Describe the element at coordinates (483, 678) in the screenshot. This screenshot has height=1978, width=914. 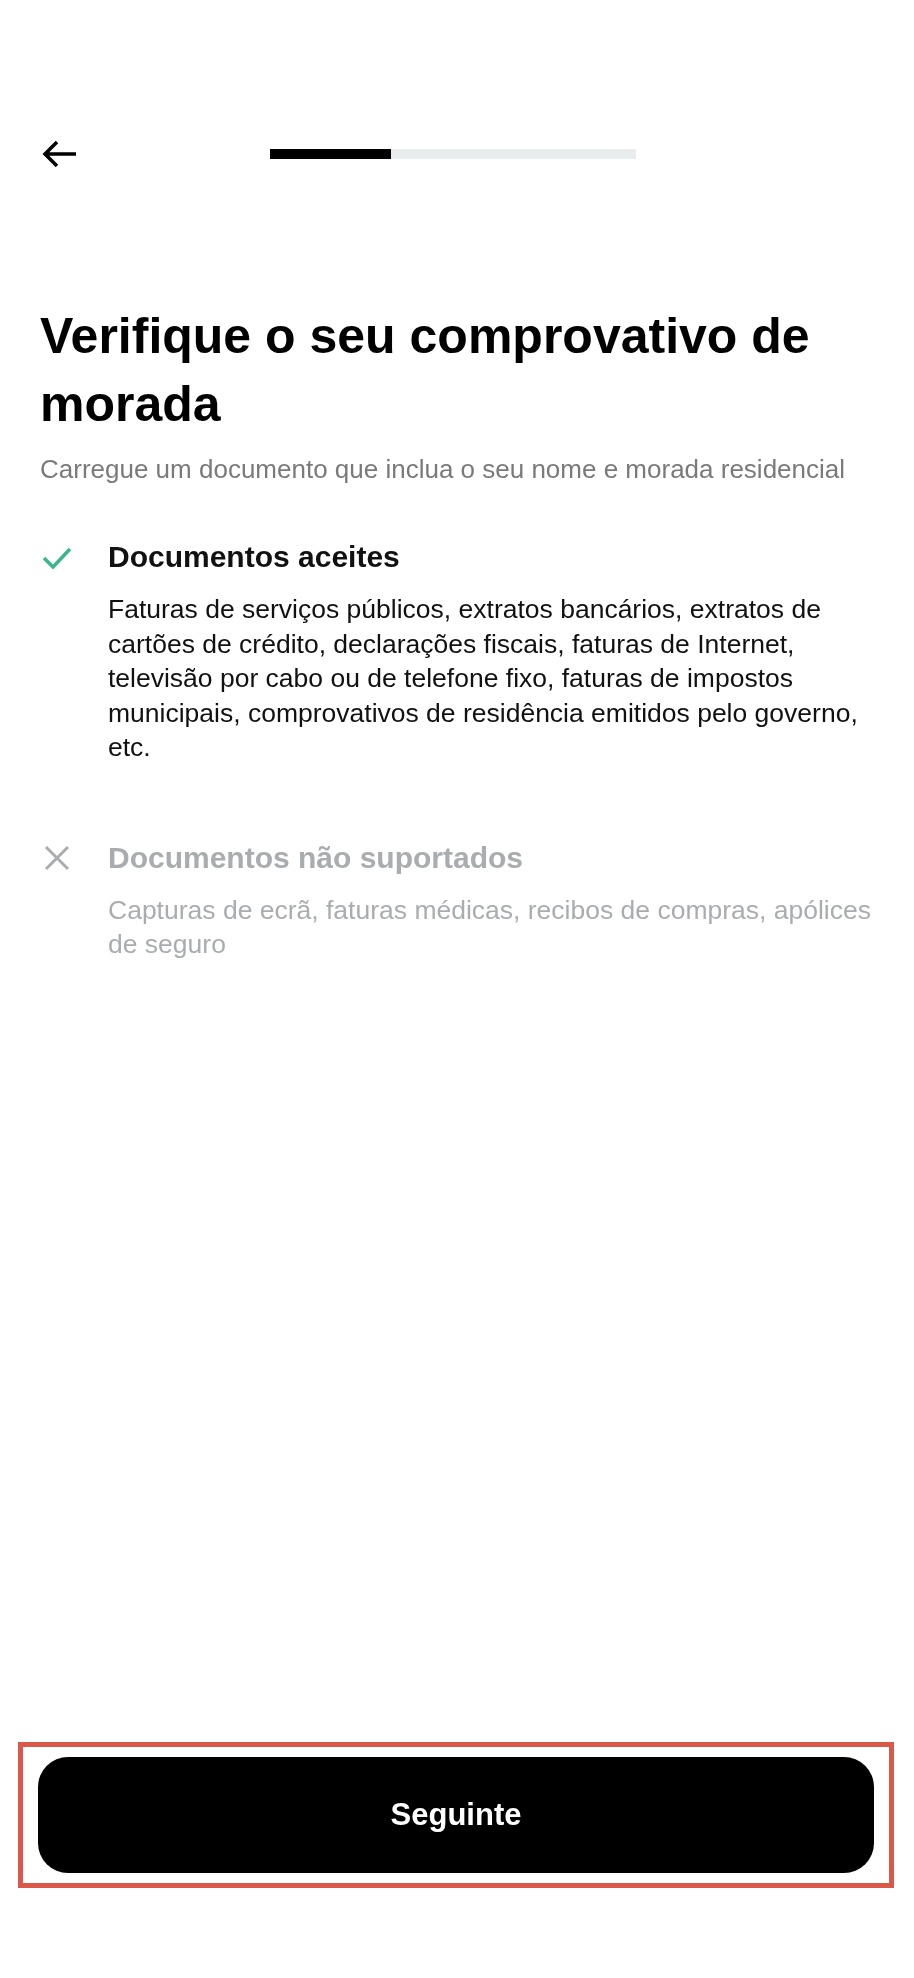
I see `section-description: Faturas de serviços públicos, extratos bancários, extratos de cartões de crédito, declarações fiscais, faturas de Internet, televisão por cabo ou de telefone fixo, faturas de impostos municipais, comprovativos de residência emitidos pelo governo, etc.` at that location.